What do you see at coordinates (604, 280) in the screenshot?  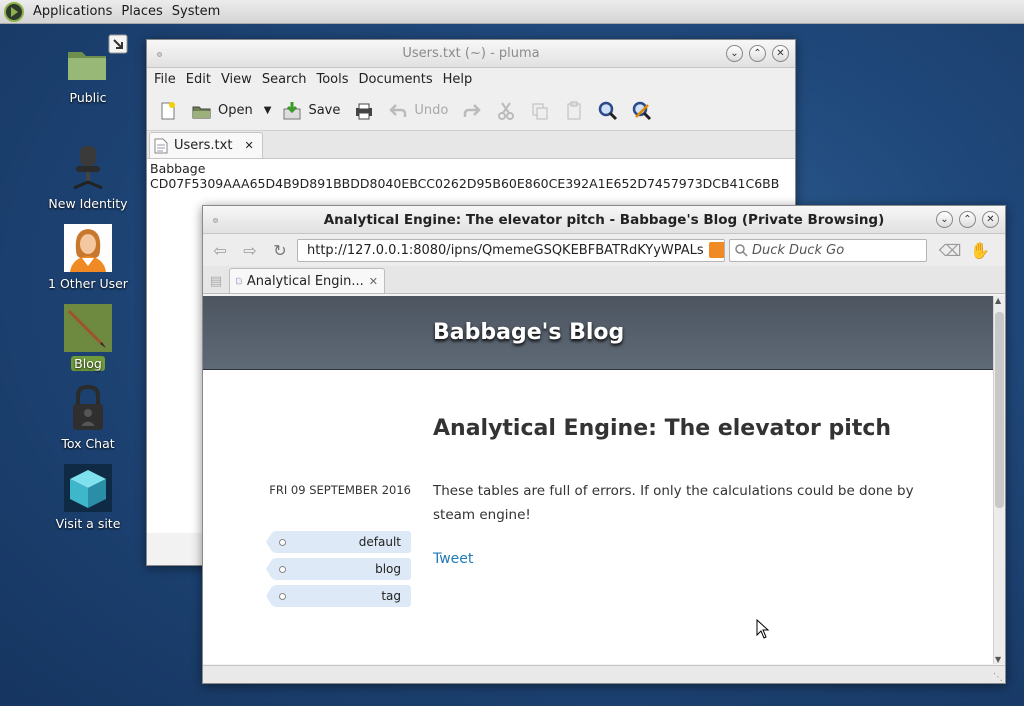 I see `browser-tab-strip: ▤ Analytical Engin... ✕` at bounding box center [604, 280].